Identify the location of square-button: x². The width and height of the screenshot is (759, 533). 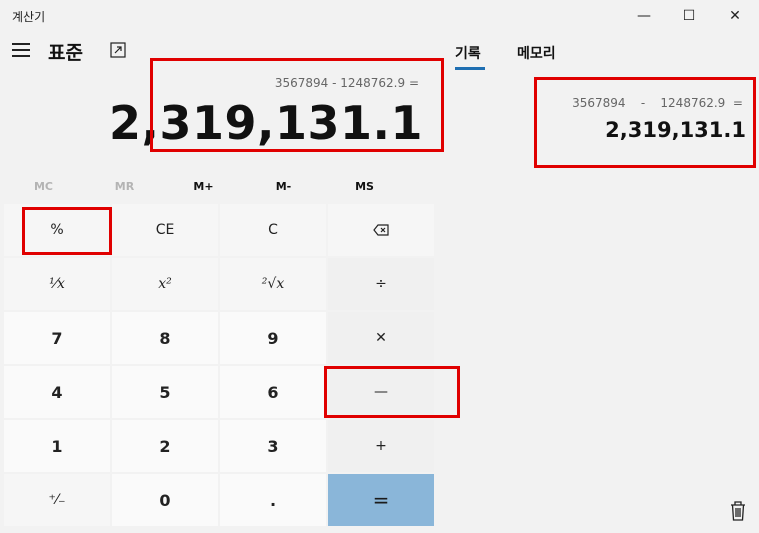
(165, 284).